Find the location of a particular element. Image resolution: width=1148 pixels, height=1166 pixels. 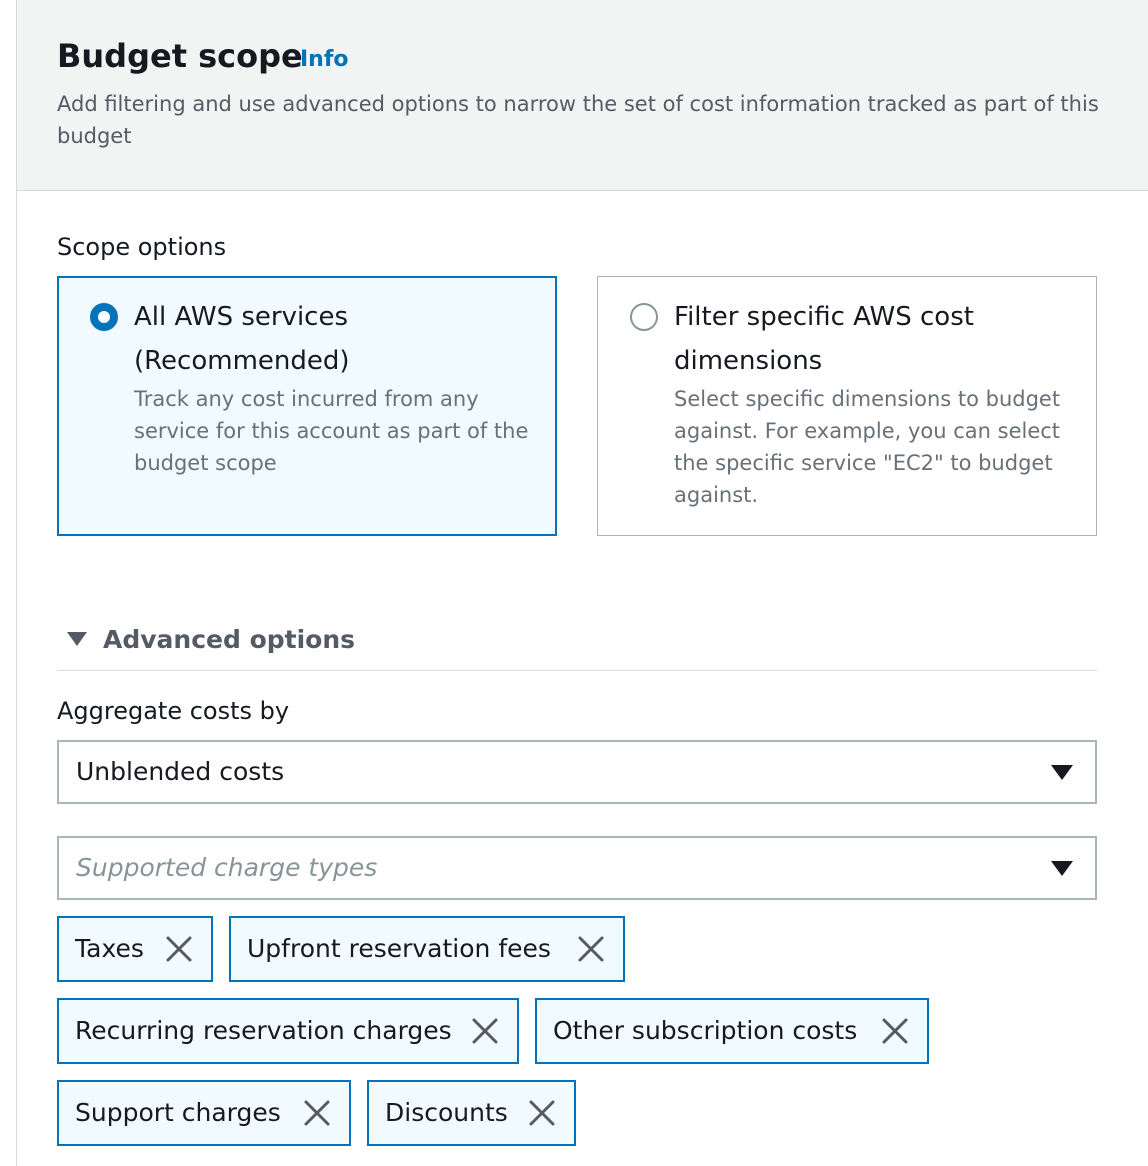

token-discounts: Discounts is located at coordinates (471, 1113).